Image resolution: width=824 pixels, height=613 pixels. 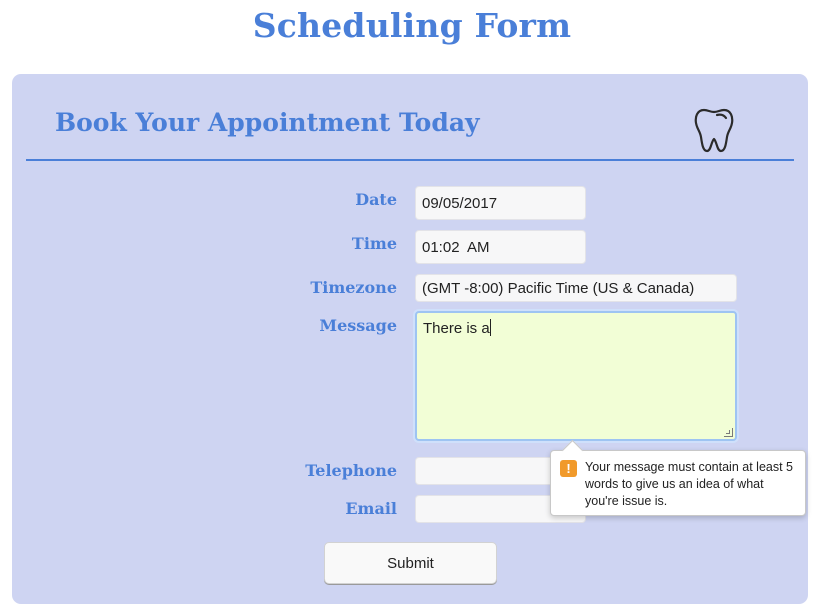 What do you see at coordinates (456, 328) in the screenshot?
I see `message-value: There is a` at bounding box center [456, 328].